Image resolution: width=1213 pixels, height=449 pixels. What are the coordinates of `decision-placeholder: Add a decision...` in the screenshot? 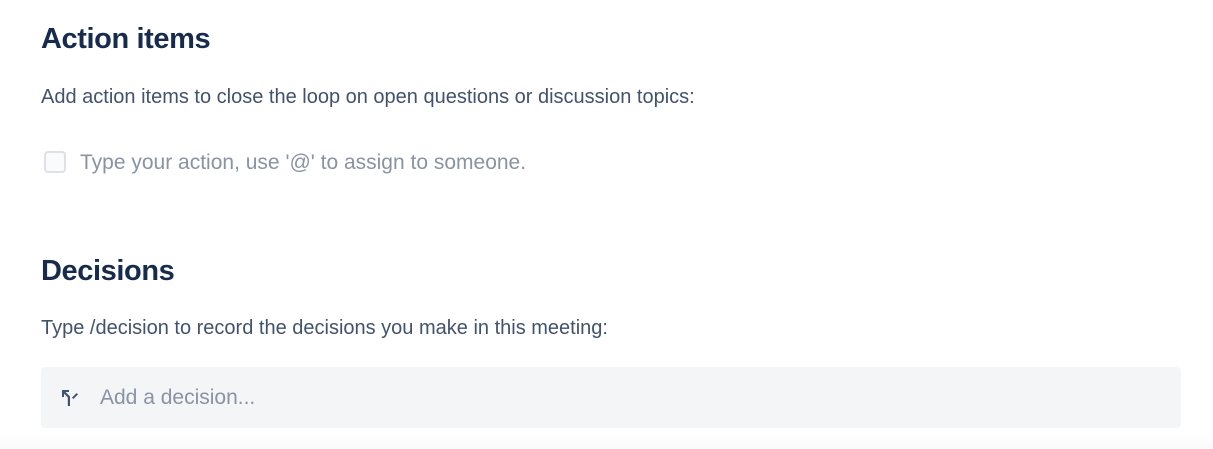 It's located at (177, 397).